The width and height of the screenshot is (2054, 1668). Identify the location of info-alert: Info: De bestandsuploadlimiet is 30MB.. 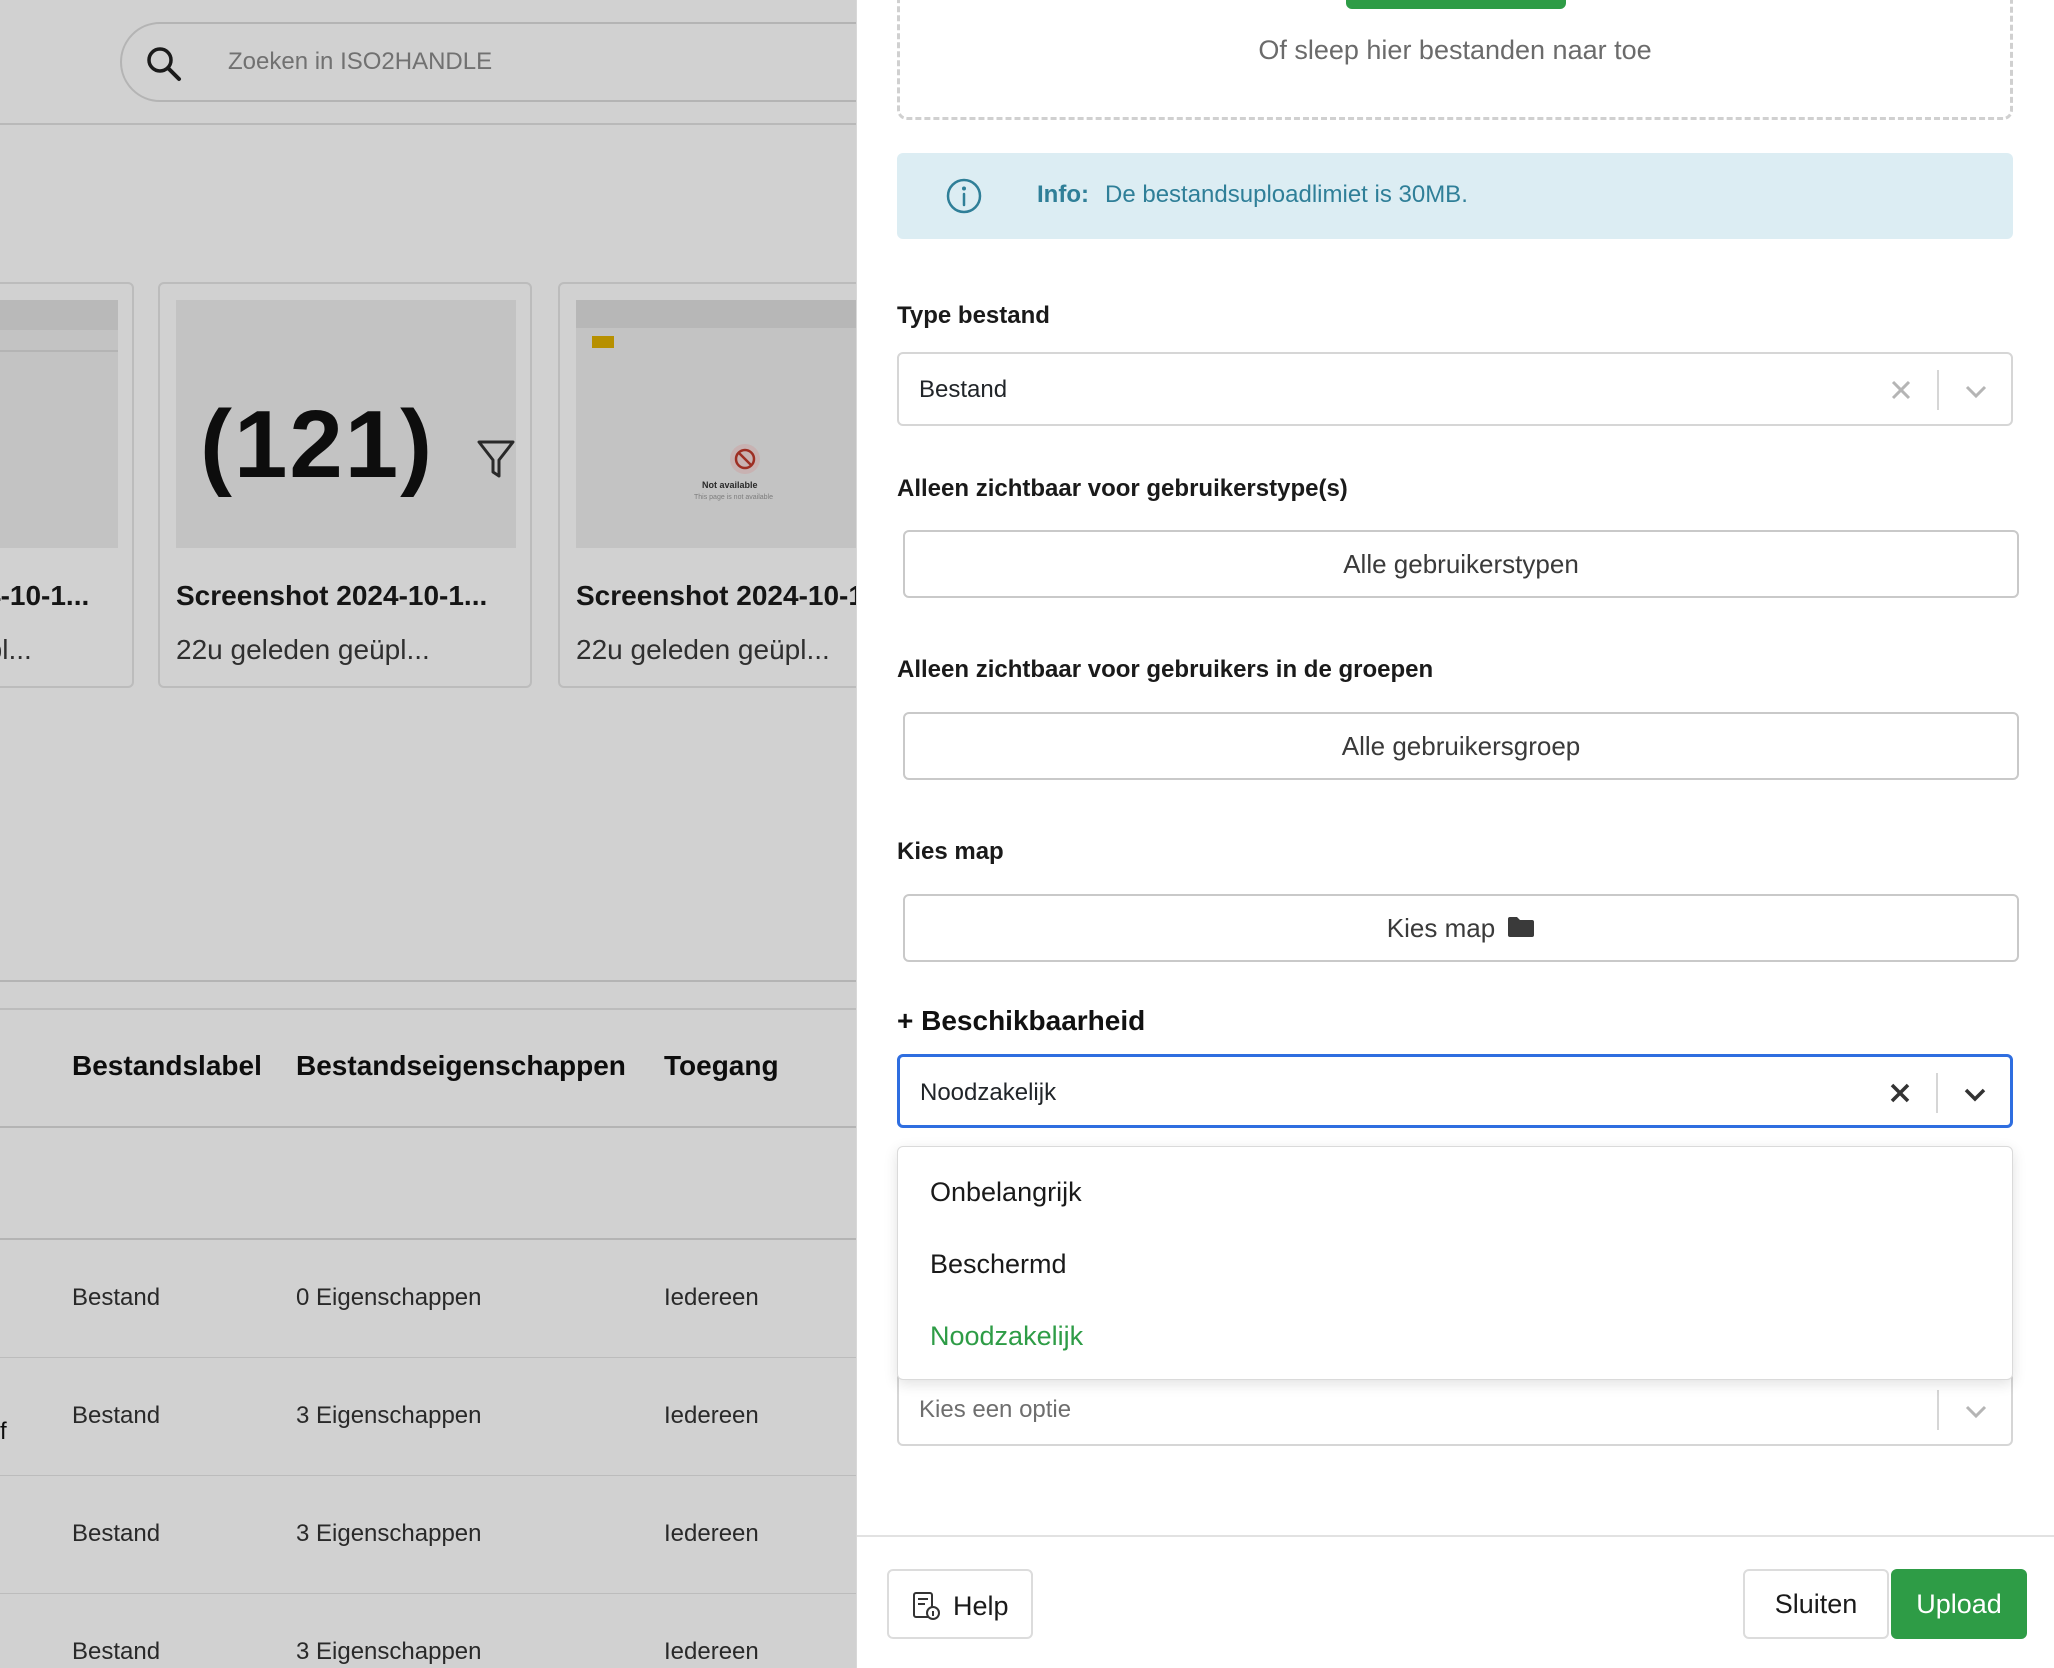
(1455, 196).